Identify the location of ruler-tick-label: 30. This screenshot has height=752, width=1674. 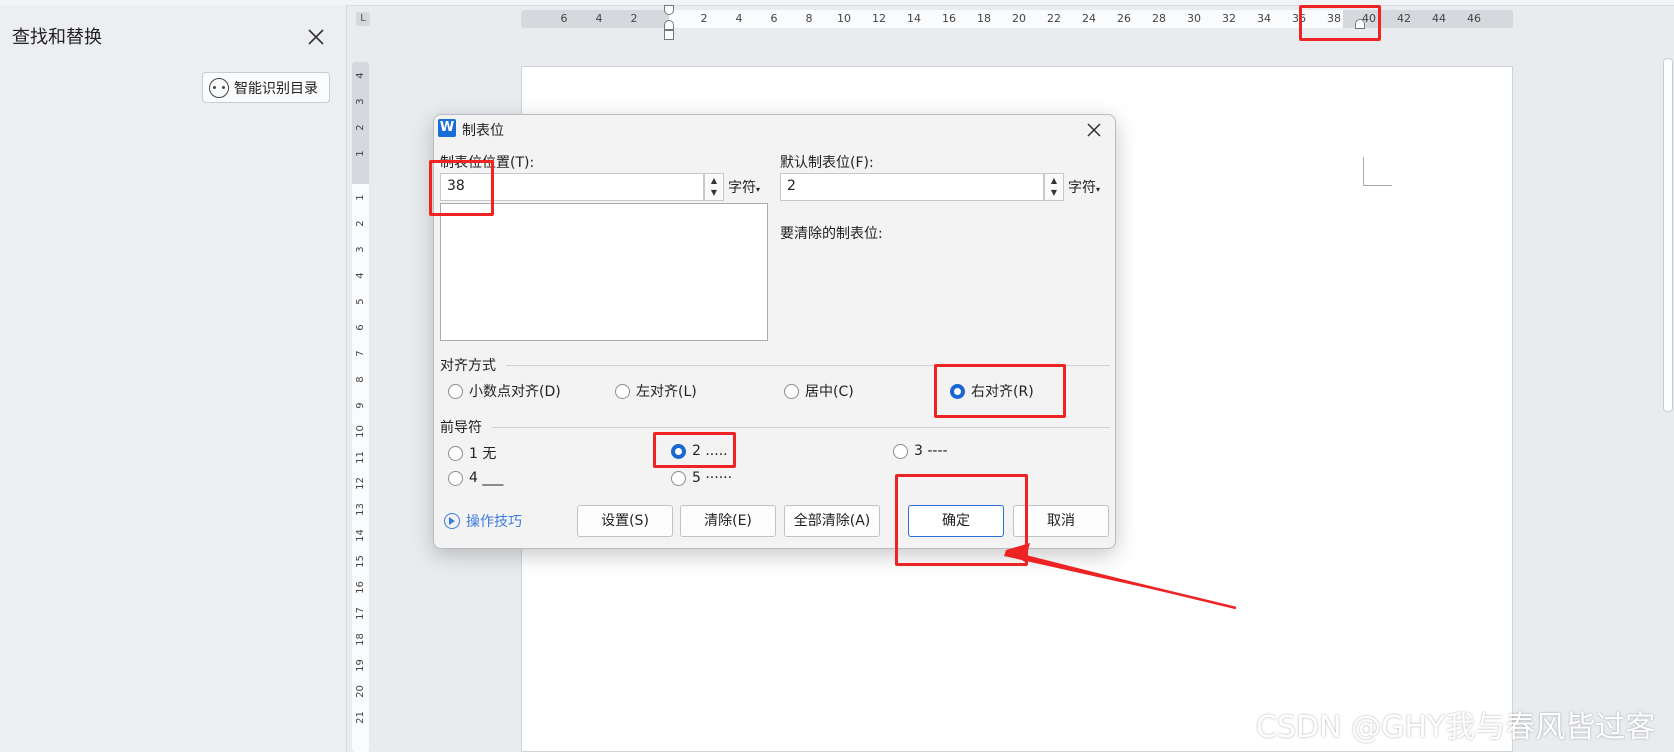
(1194, 18).